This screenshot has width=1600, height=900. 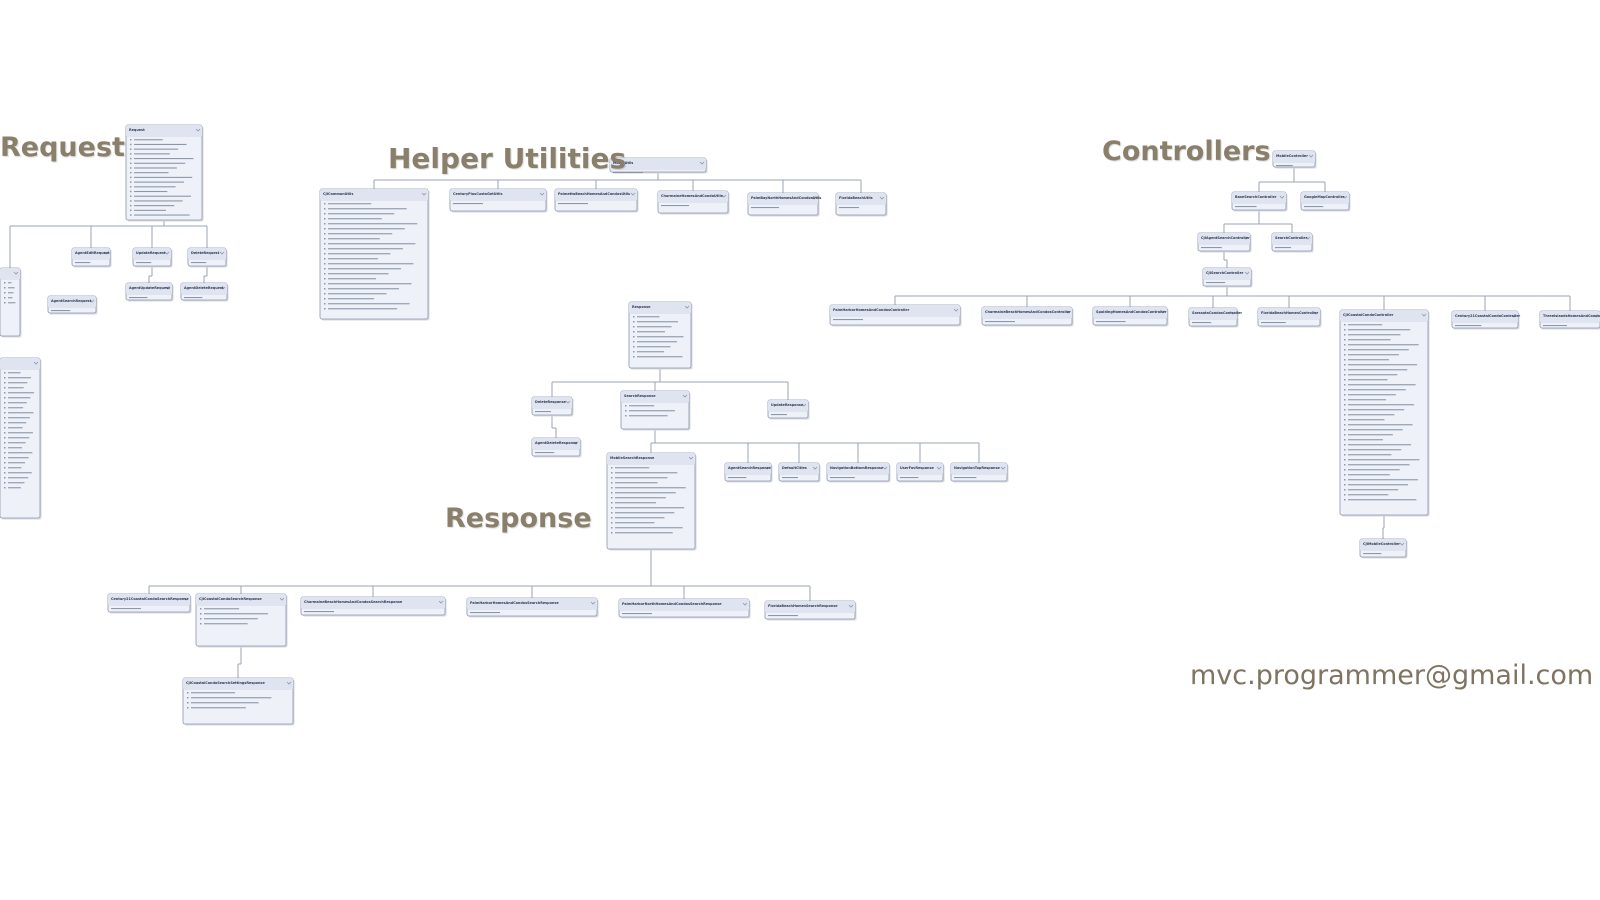 I want to click on class-name-request: Request, so click(x=137, y=130).